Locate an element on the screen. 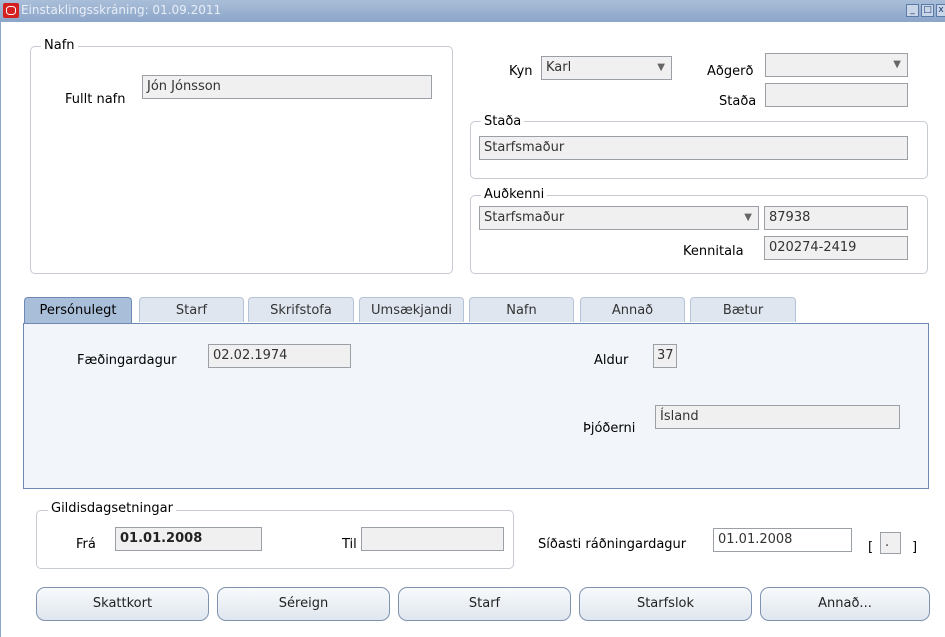  identity-type-select: Starfsmaður ▼ is located at coordinates (619, 218).